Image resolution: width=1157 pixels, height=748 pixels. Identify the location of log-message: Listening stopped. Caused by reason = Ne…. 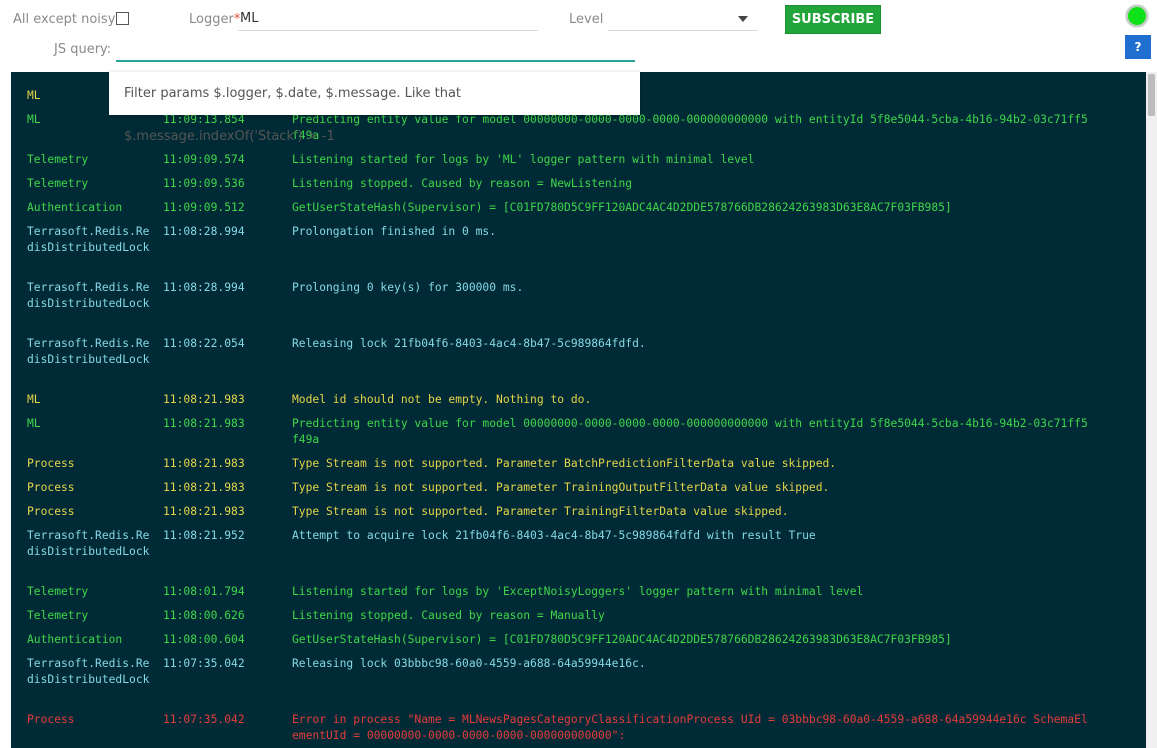
(462, 183).